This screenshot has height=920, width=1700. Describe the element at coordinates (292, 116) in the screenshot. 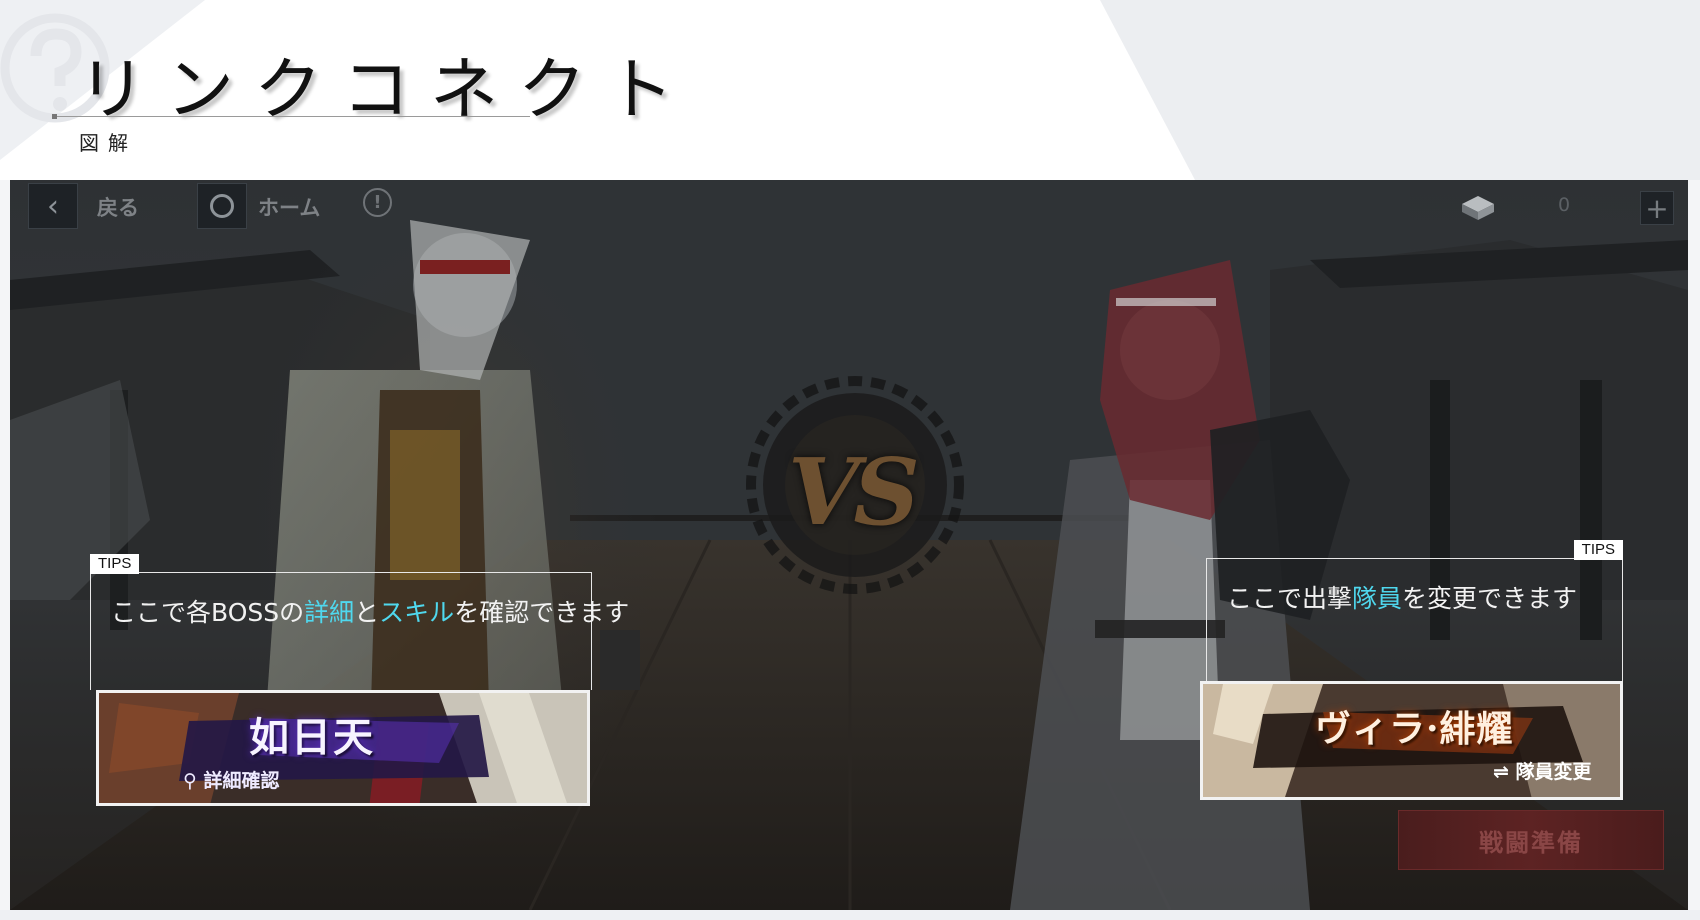

I see `title-divider` at that location.